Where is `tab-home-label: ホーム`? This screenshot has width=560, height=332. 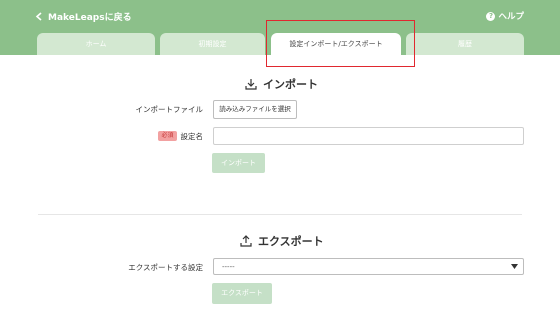
tab-home-label: ホーム is located at coordinates (96, 44).